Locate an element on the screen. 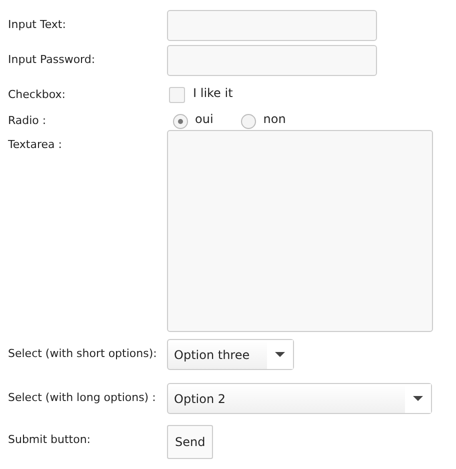  field-label: Submit button: is located at coordinates (50, 440).